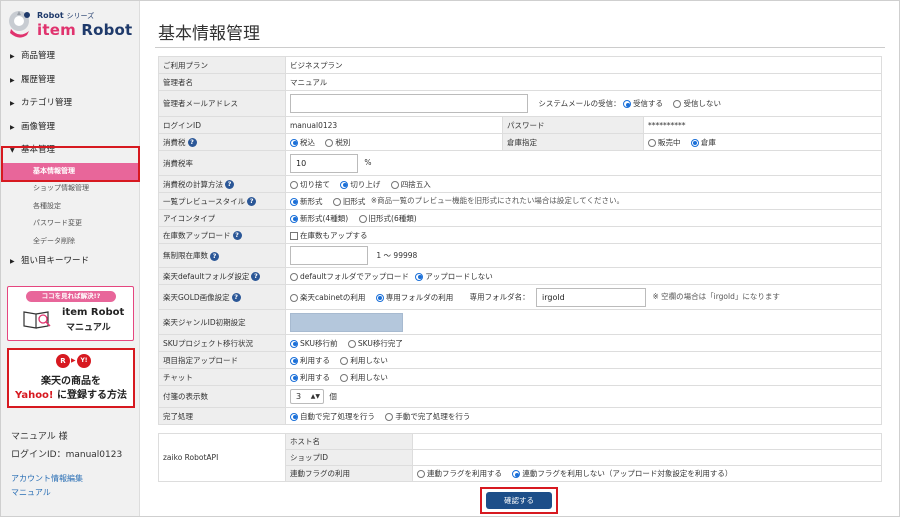  I want to click on rakuten-folder-label: 楽天defaultフォルダ設定?, so click(222, 276).